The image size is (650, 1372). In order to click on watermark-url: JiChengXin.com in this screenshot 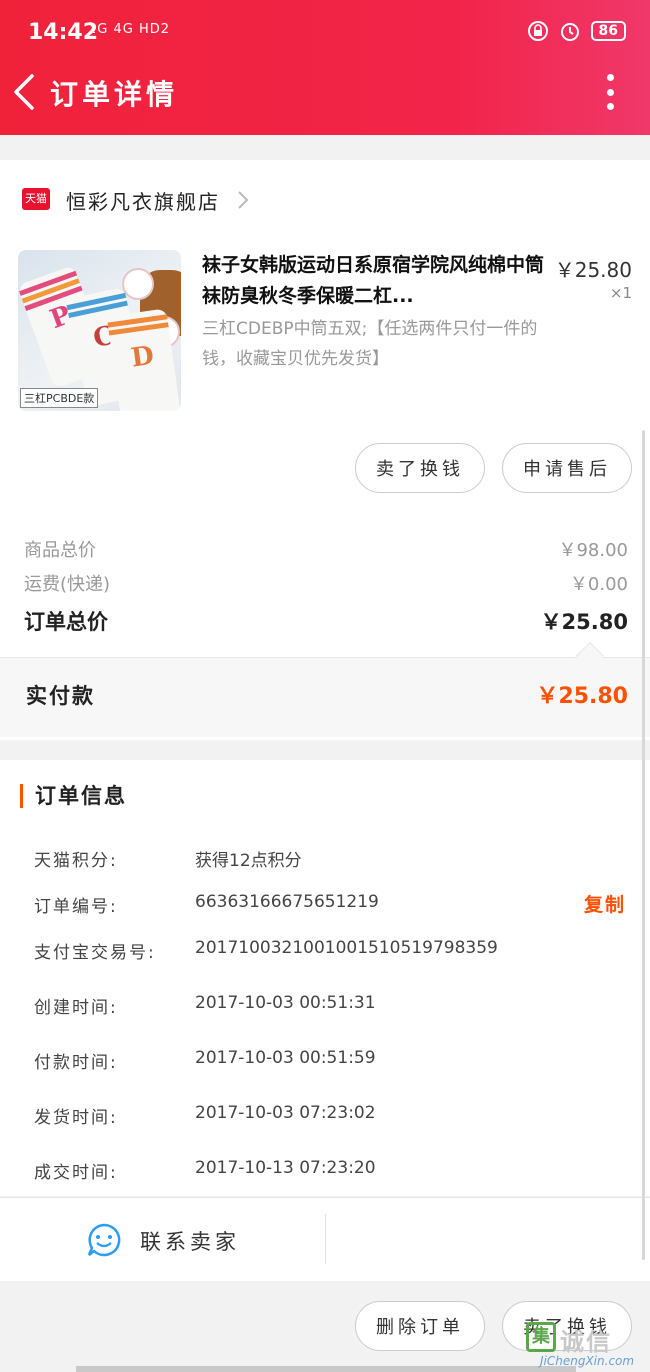, I will do `click(587, 1361)`.